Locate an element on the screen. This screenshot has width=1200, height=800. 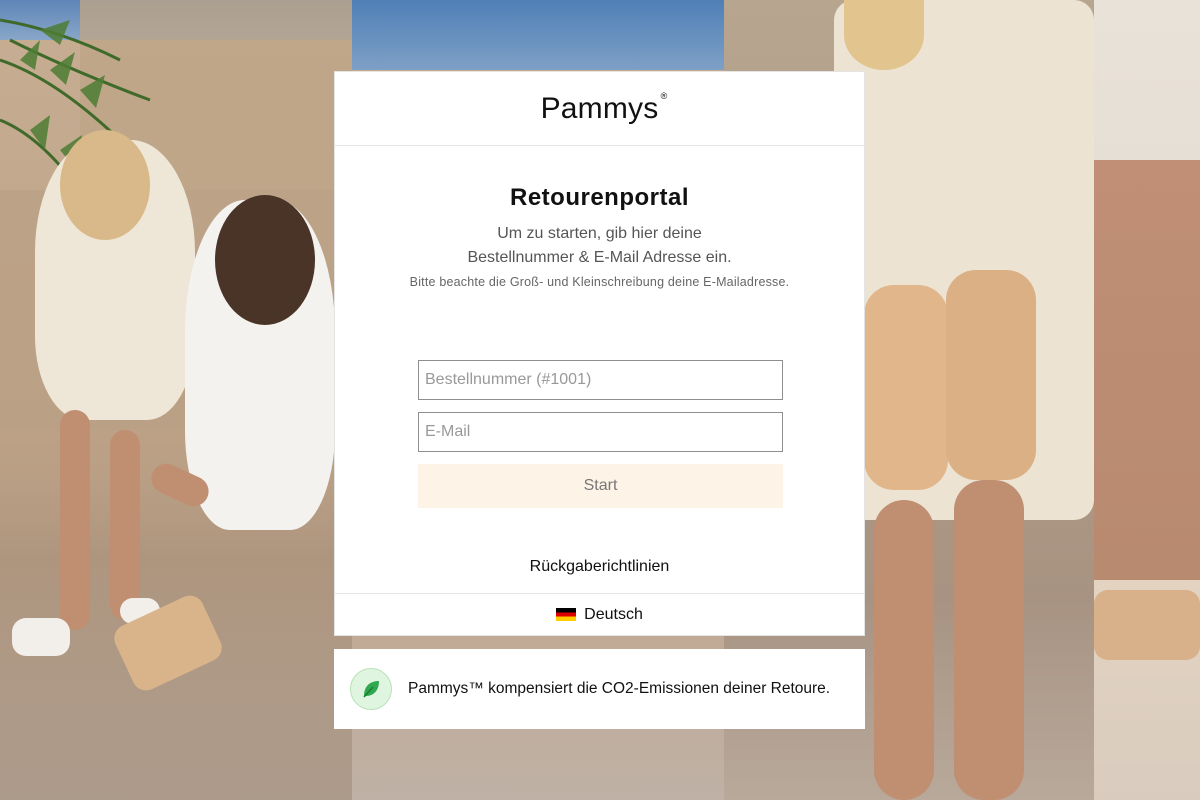
return-policy-link: Rückgaberichtlinien is located at coordinates (599, 567).